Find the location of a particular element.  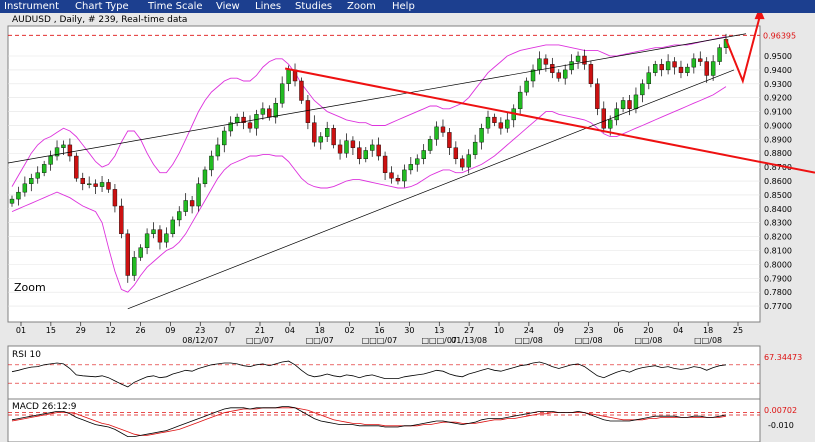

date-tick-label: 25 is located at coordinates (738, 330).